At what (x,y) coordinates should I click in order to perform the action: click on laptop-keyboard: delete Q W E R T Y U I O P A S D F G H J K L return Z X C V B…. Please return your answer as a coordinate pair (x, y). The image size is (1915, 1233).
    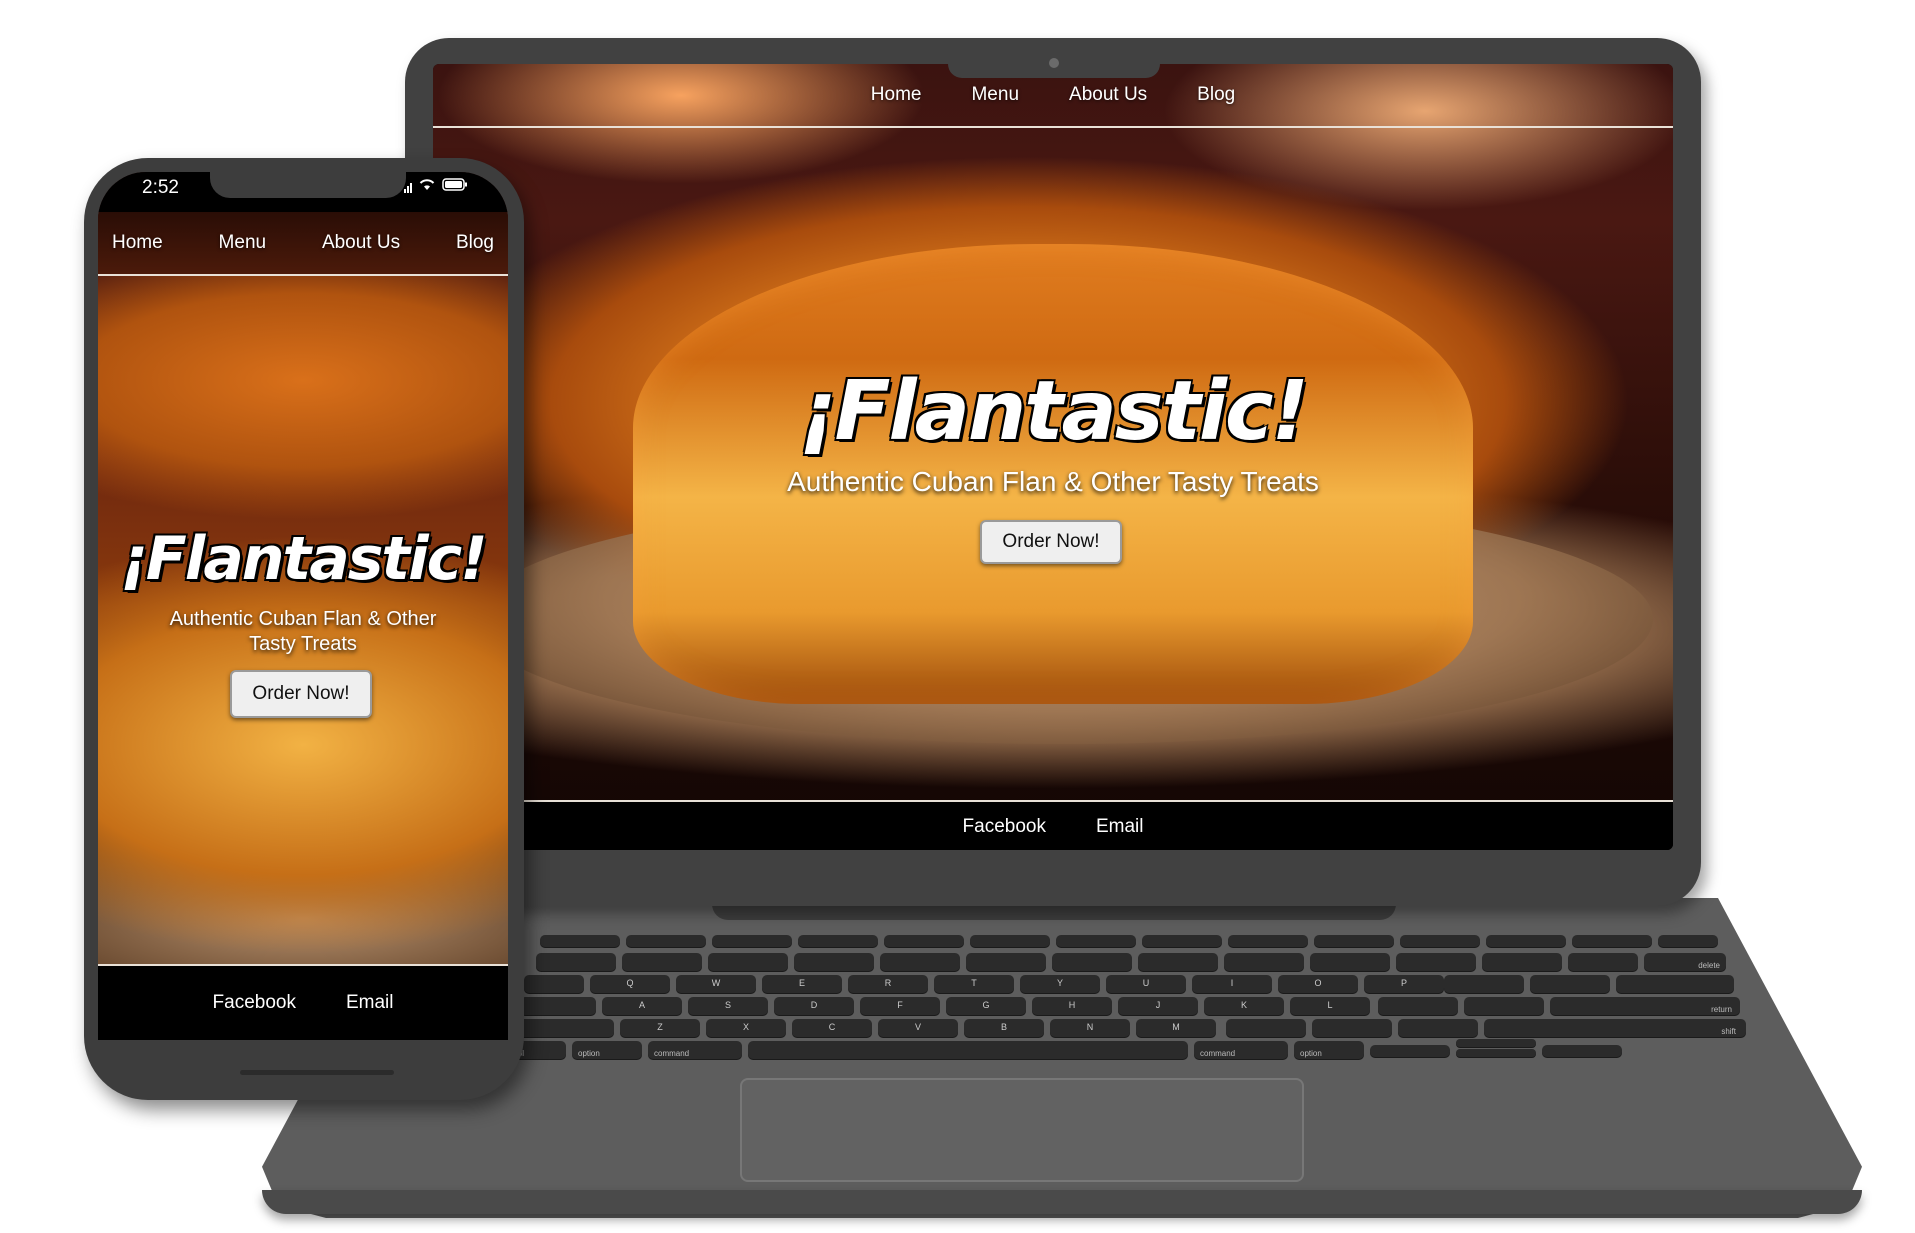
    Looking at the image, I should click on (1123, 999).